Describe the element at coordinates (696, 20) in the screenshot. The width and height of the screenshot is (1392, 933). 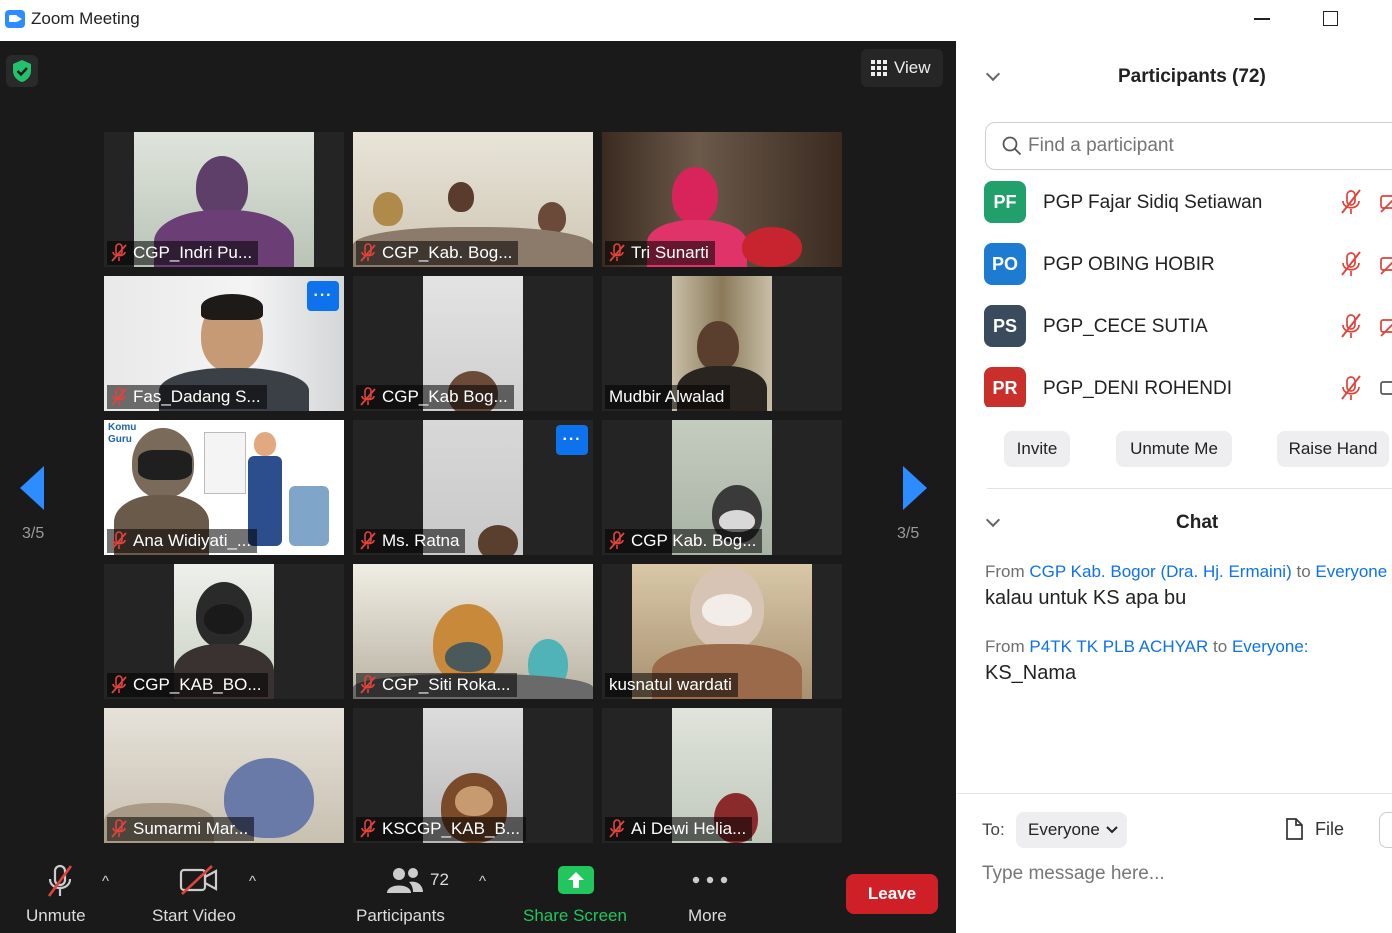
I see `title-bar: Zoom Meeting` at that location.